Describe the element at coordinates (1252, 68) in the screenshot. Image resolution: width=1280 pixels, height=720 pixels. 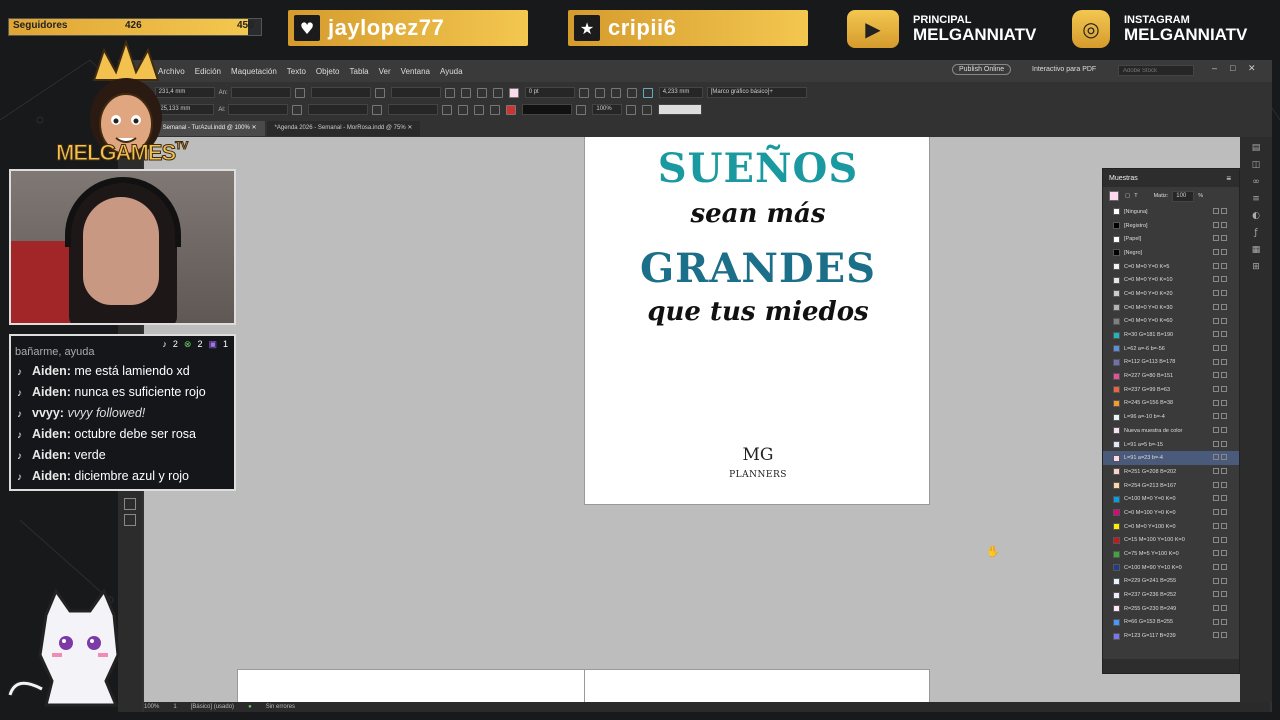
I see `close-icon: ✕` at that location.